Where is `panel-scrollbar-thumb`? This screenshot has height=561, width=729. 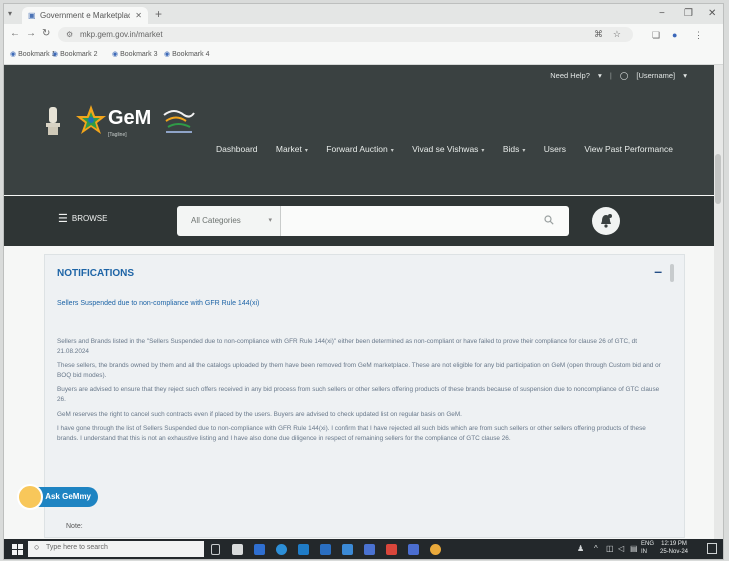
panel-scrollbar-thumb is located at coordinates (672, 273).